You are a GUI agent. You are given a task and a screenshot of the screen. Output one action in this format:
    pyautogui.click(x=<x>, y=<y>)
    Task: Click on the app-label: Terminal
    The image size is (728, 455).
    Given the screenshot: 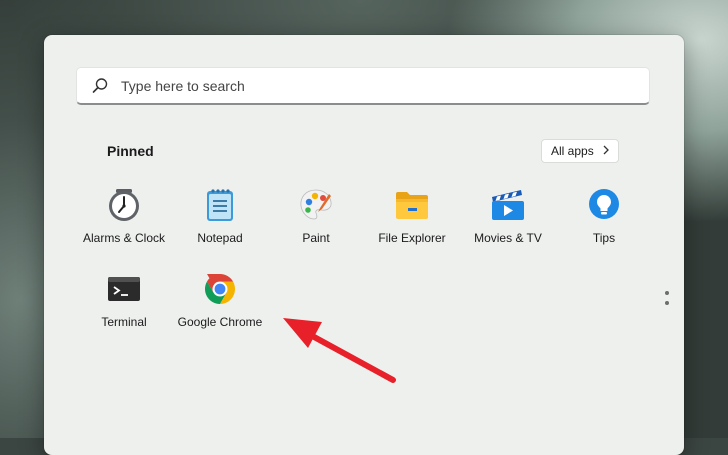 What is the action you would take?
    pyautogui.click(x=124, y=322)
    